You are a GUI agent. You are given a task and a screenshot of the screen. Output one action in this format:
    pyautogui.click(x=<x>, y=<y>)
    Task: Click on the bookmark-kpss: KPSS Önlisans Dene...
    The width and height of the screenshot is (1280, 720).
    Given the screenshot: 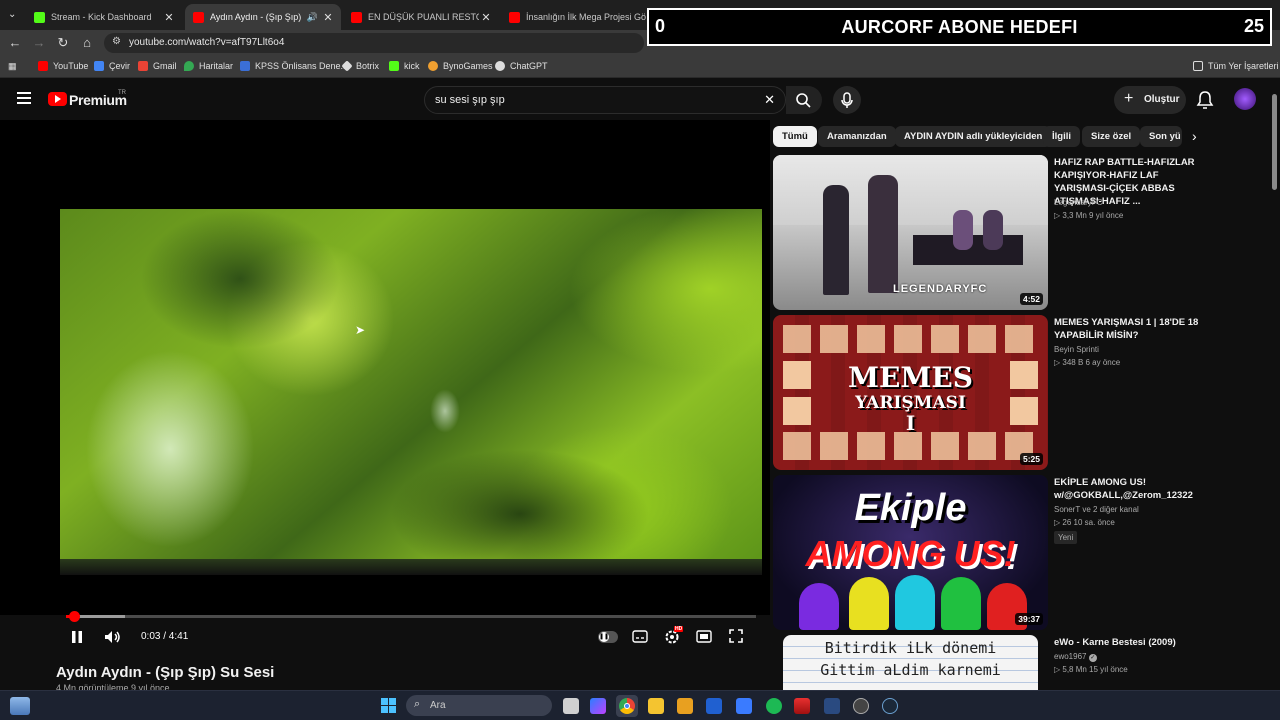 What is the action you would take?
    pyautogui.click(x=294, y=66)
    